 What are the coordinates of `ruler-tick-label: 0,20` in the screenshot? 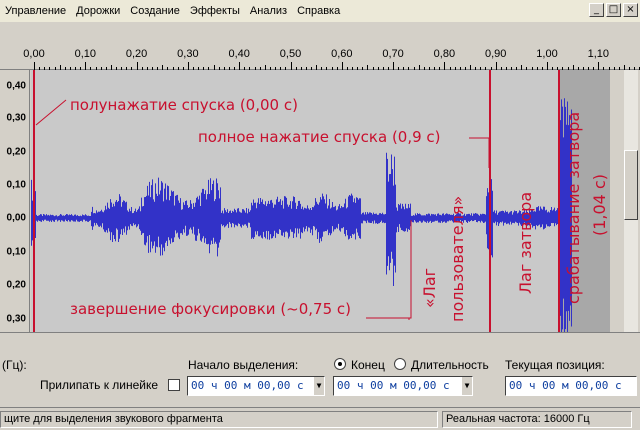 It's located at (136, 54).